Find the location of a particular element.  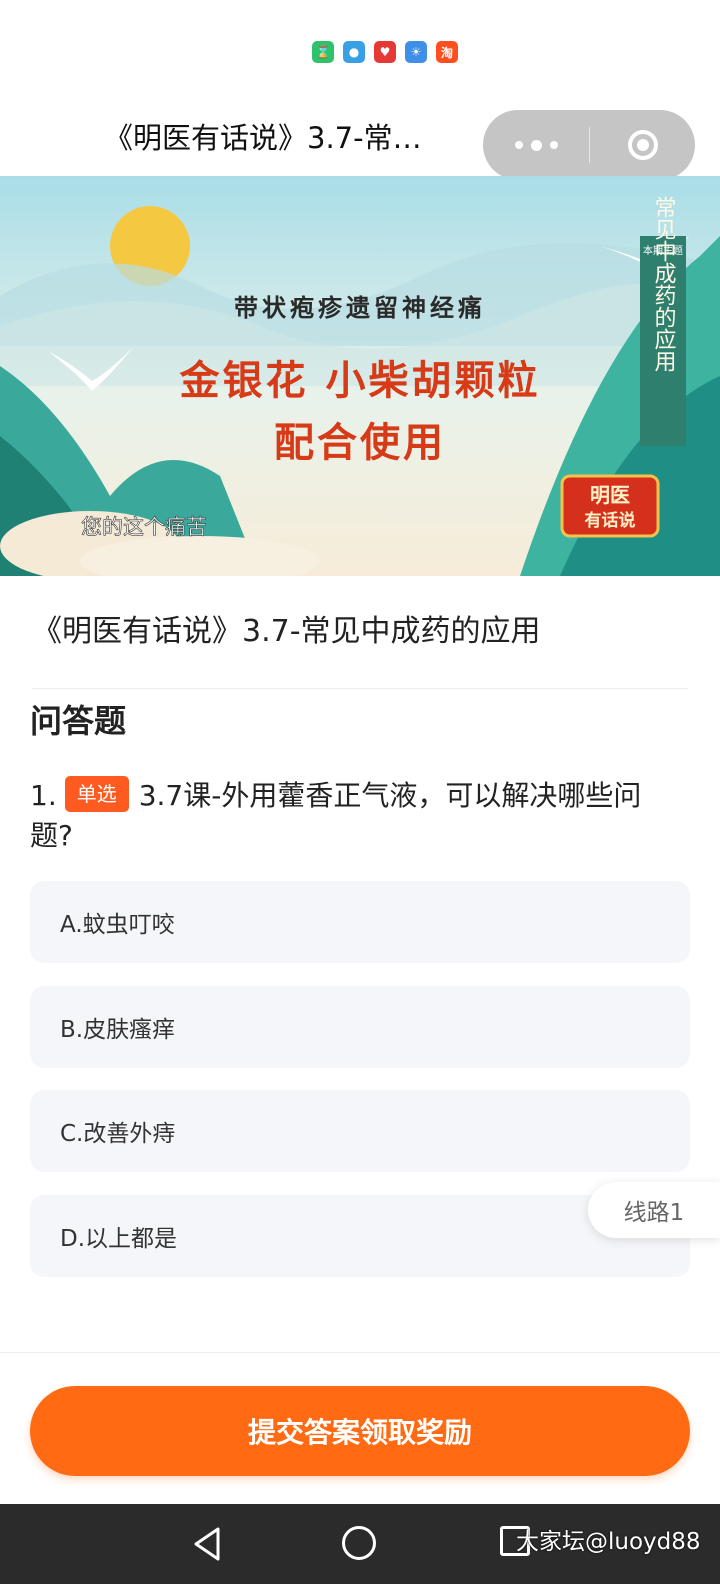

notification-icons: ⌛ ● ♥ ☀ 淘 is located at coordinates (385, 52).